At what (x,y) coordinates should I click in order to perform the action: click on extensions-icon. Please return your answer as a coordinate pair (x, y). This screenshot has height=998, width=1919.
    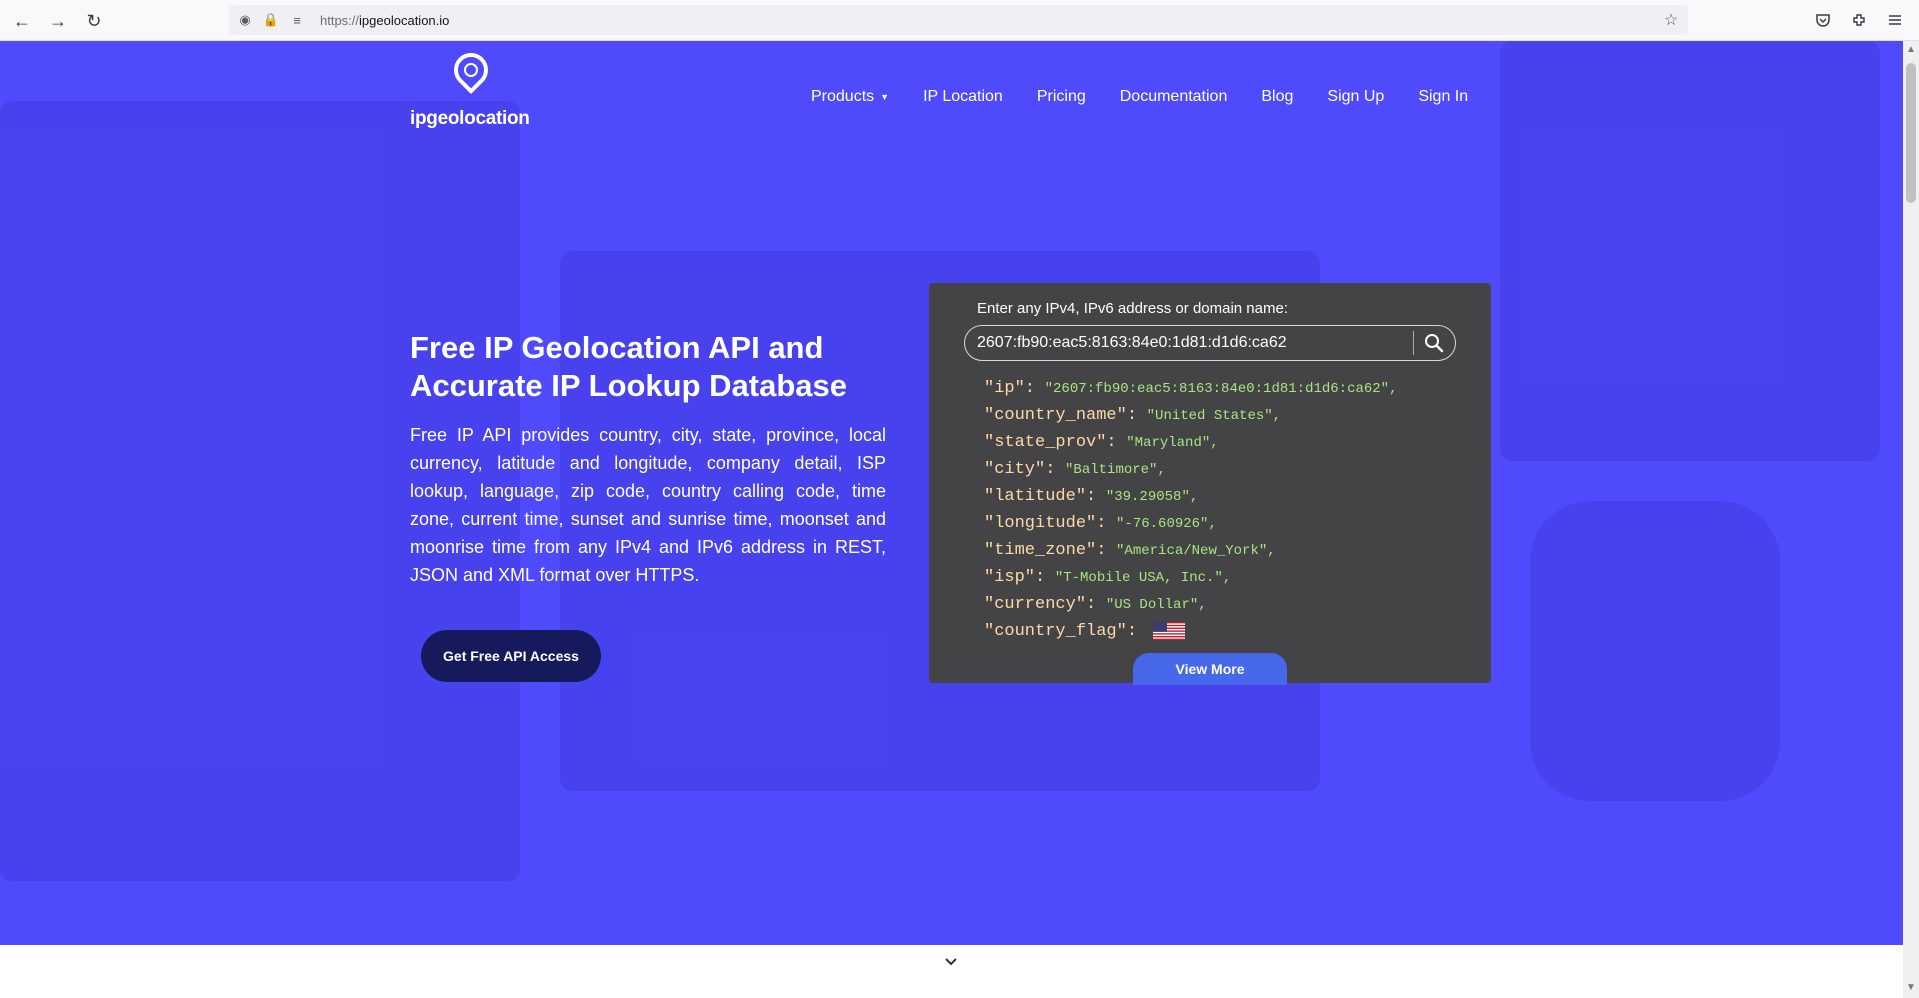
    Looking at the image, I should click on (1859, 20).